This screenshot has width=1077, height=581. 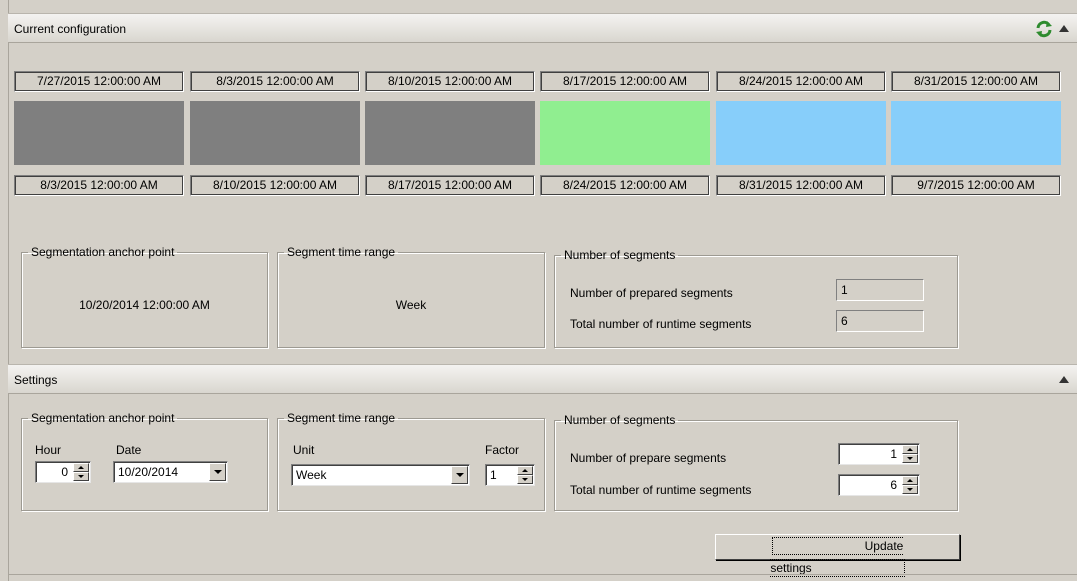 What do you see at coordinates (275, 81) in the screenshot?
I see `segment-start-date: 8/3/2015 12:00:00 AM` at bounding box center [275, 81].